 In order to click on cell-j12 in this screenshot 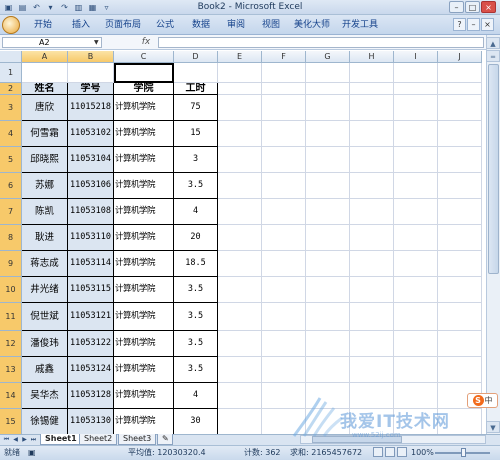, I will do `click(460, 344)`.